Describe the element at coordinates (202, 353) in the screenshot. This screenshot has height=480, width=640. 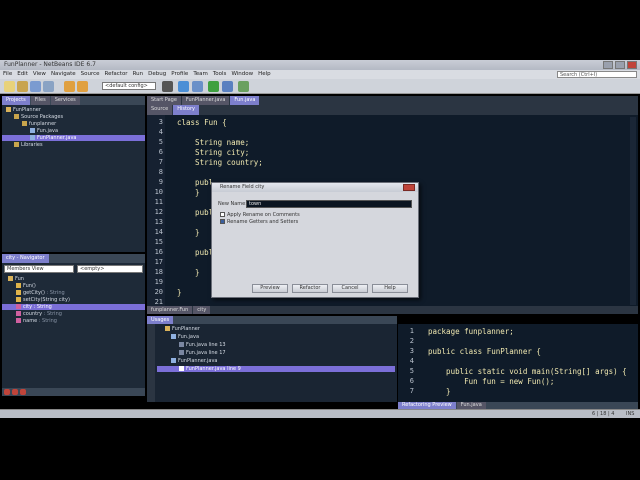
I see `usage-item-line: Fun.java line 17` at that location.